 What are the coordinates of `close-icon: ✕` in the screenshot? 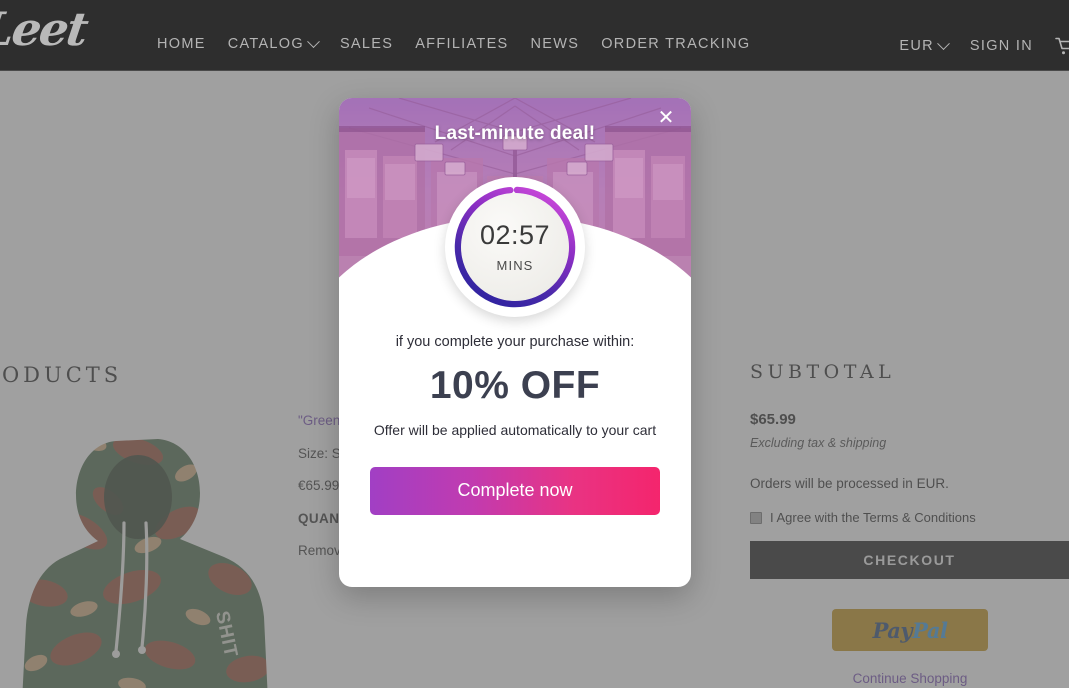 It's located at (666, 117).